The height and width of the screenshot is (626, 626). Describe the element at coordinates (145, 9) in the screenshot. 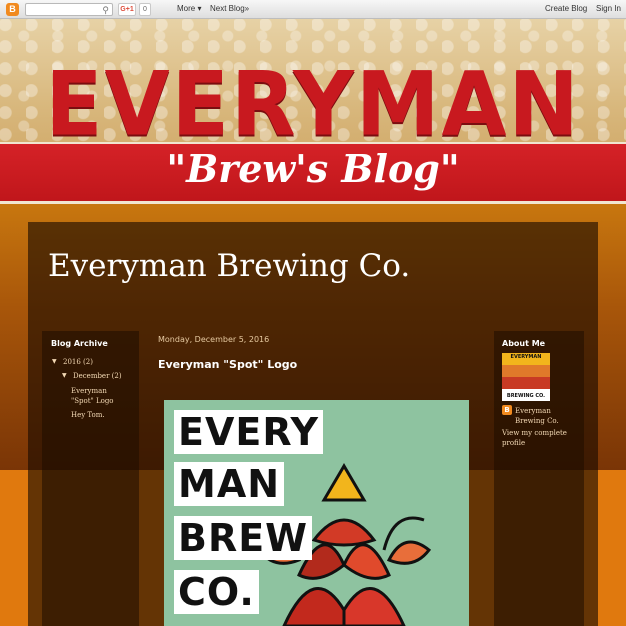

I see `google-plus-count: 0` at that location.